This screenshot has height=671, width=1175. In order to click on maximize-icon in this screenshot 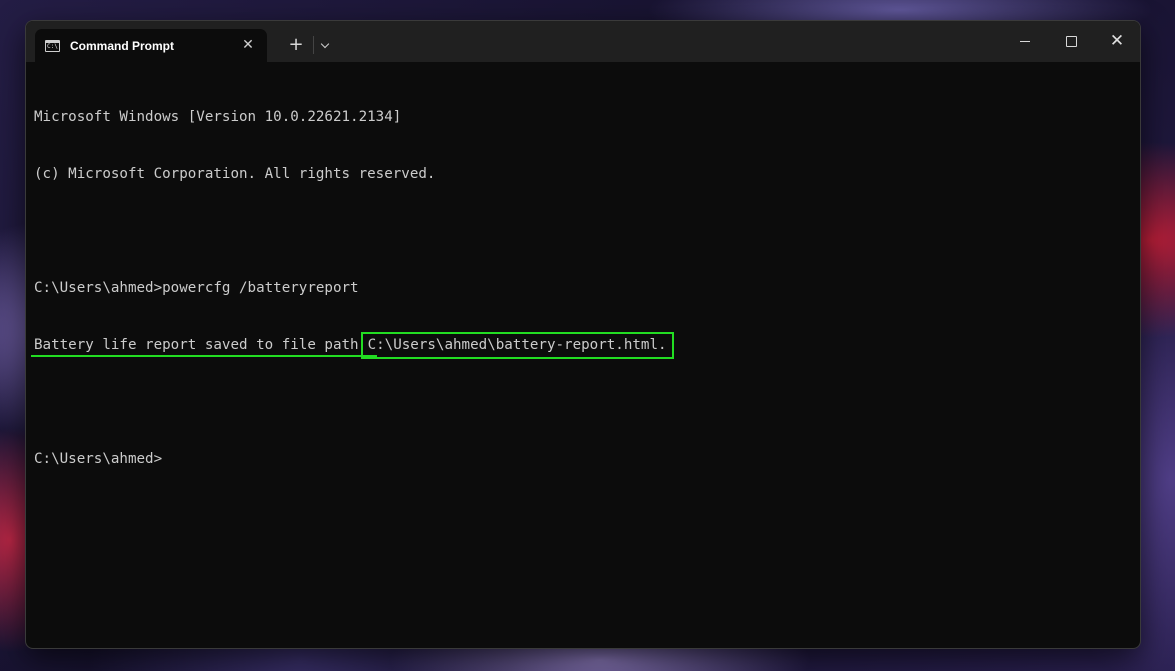, I will do `click(1071, 41)`.